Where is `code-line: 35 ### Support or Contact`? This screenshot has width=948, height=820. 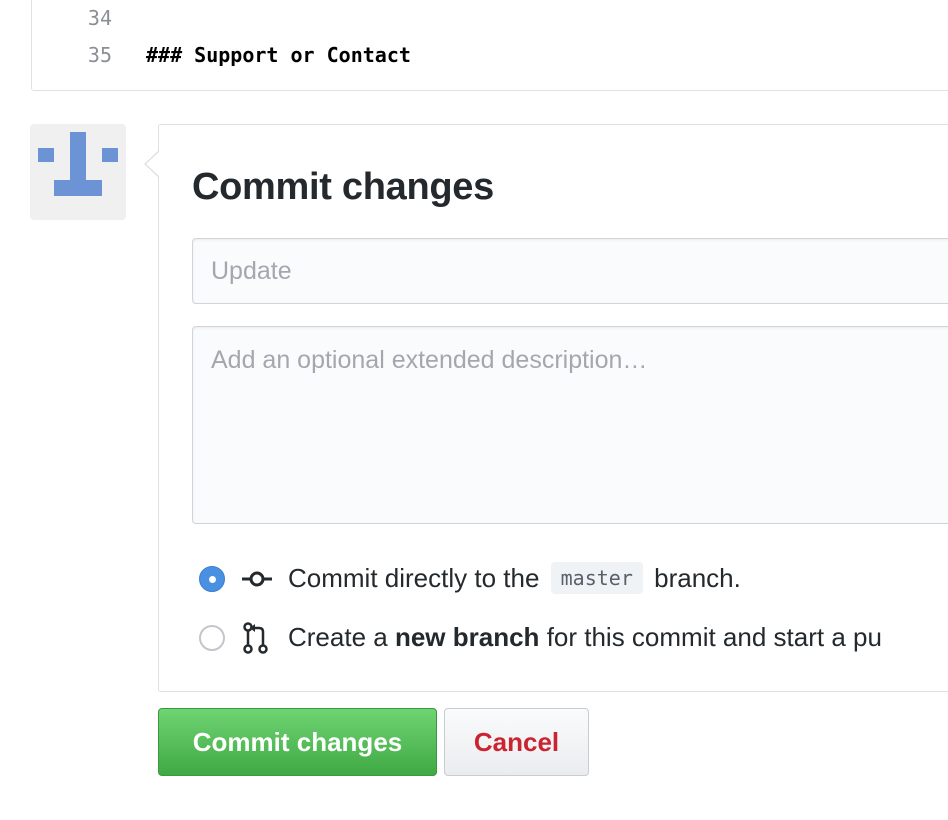 code-line: 35 ### Support or Contact is located at coordinates (490, 61).